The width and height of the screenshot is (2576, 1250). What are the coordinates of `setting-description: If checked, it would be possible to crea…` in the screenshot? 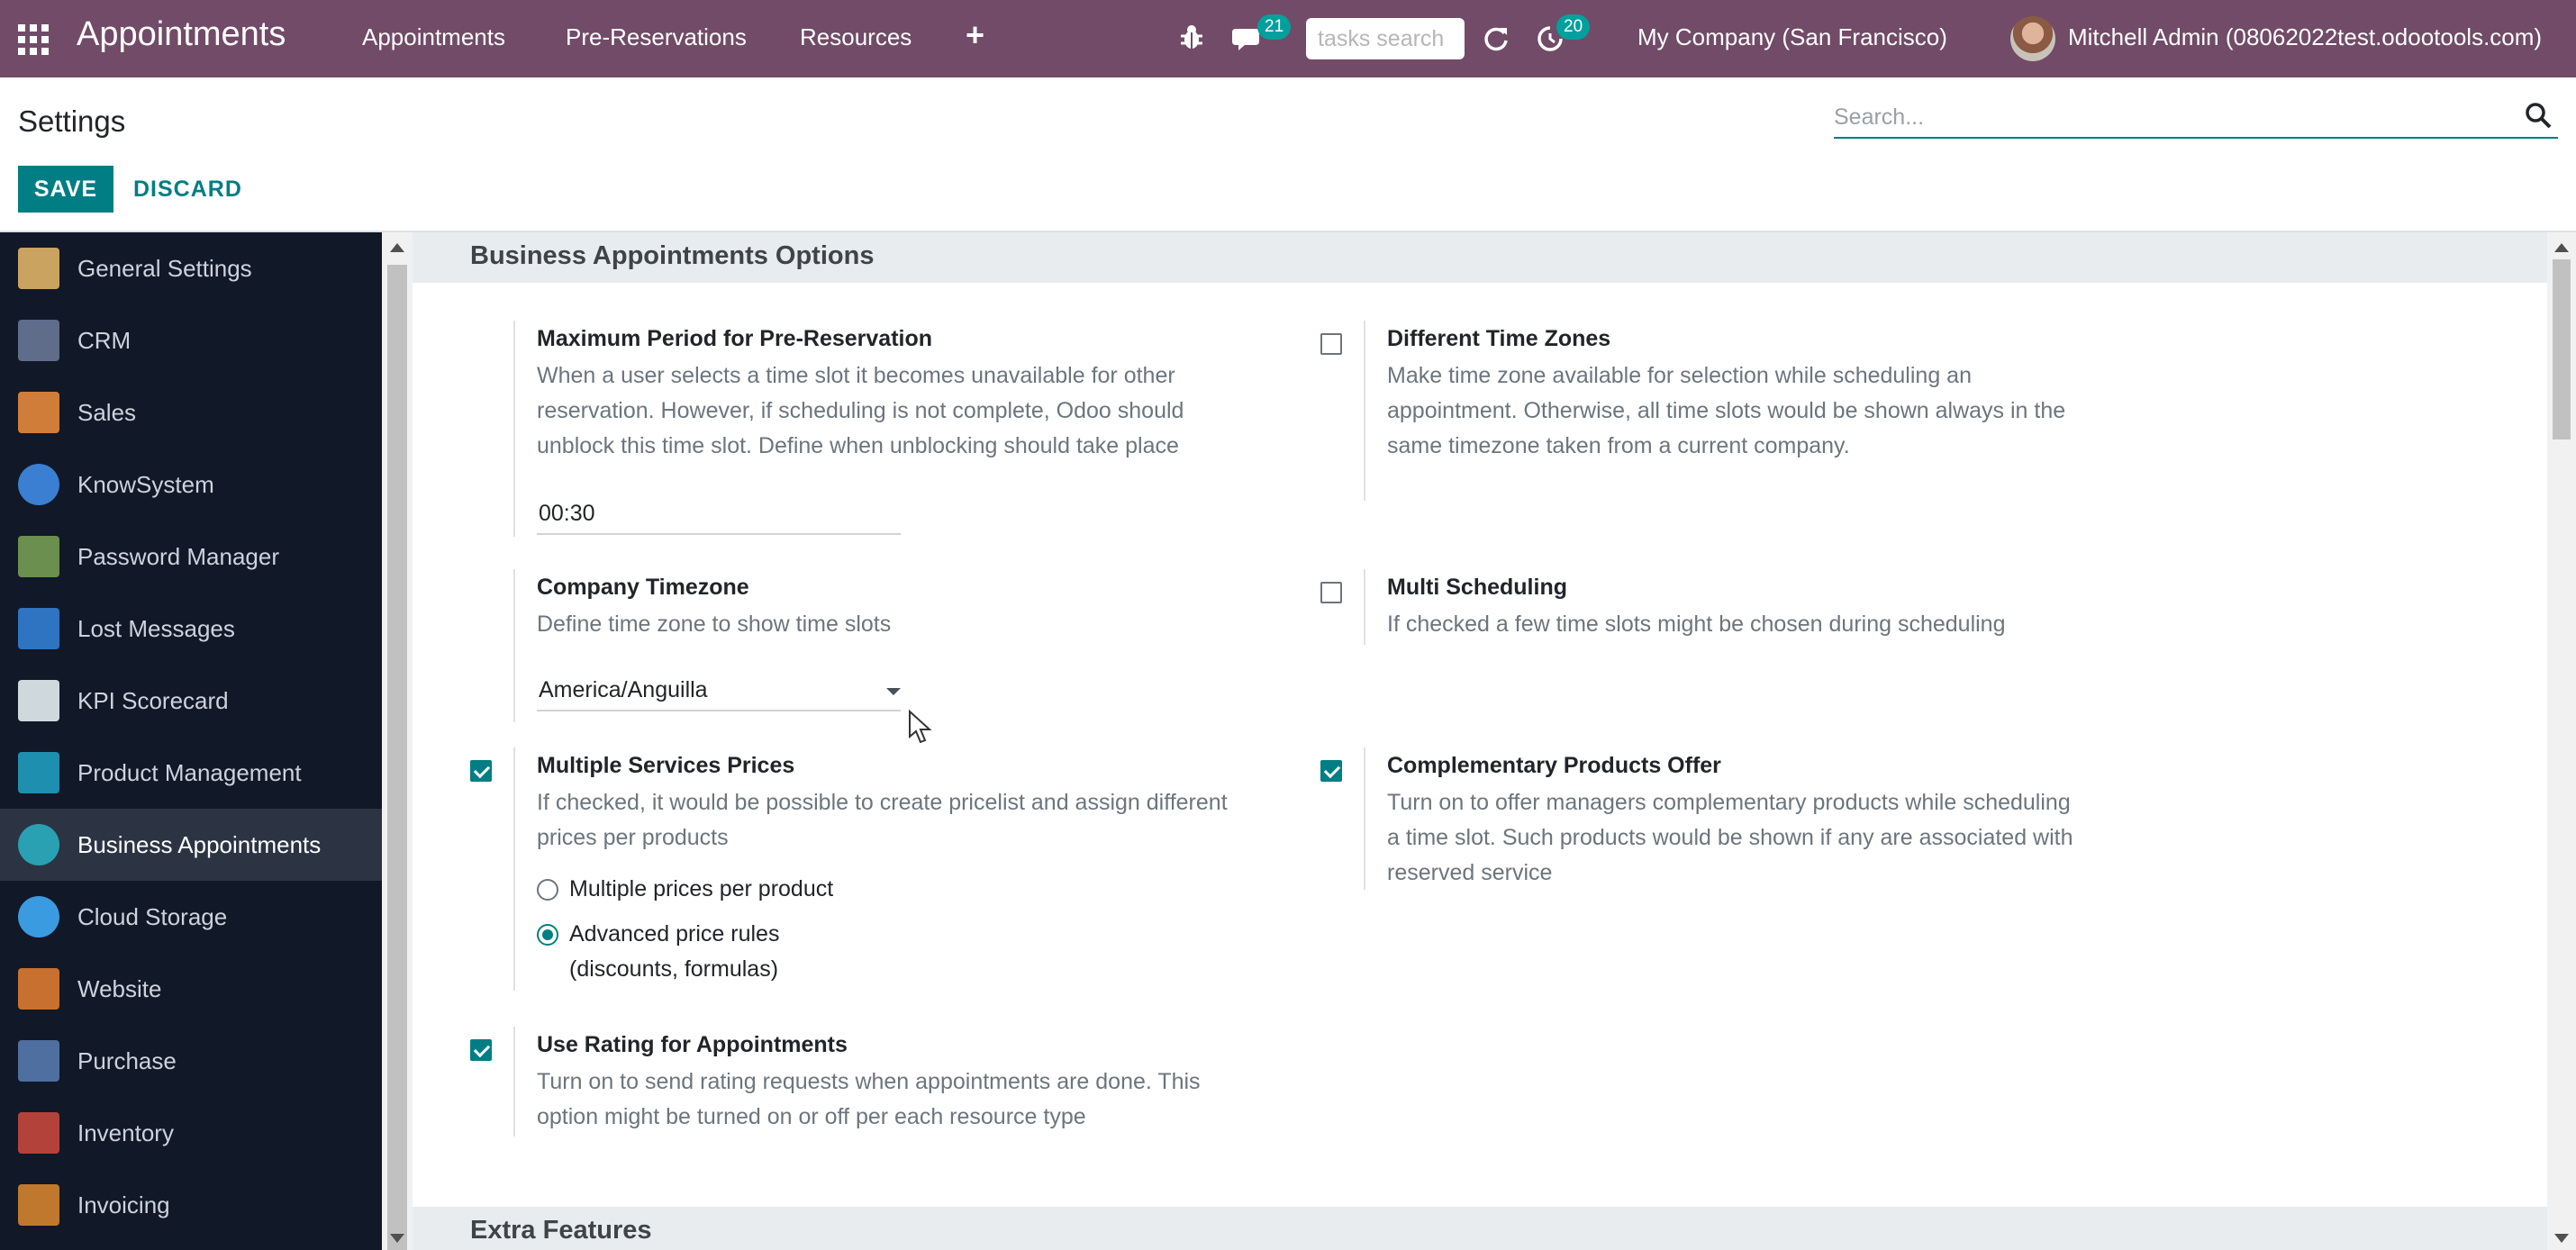 It's located at (882, 821).